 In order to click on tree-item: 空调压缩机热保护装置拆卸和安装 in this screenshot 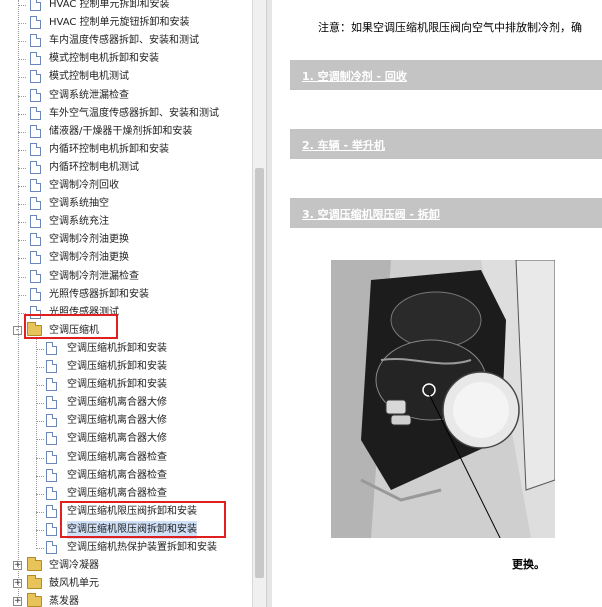, I will do `click(126, 548)`.